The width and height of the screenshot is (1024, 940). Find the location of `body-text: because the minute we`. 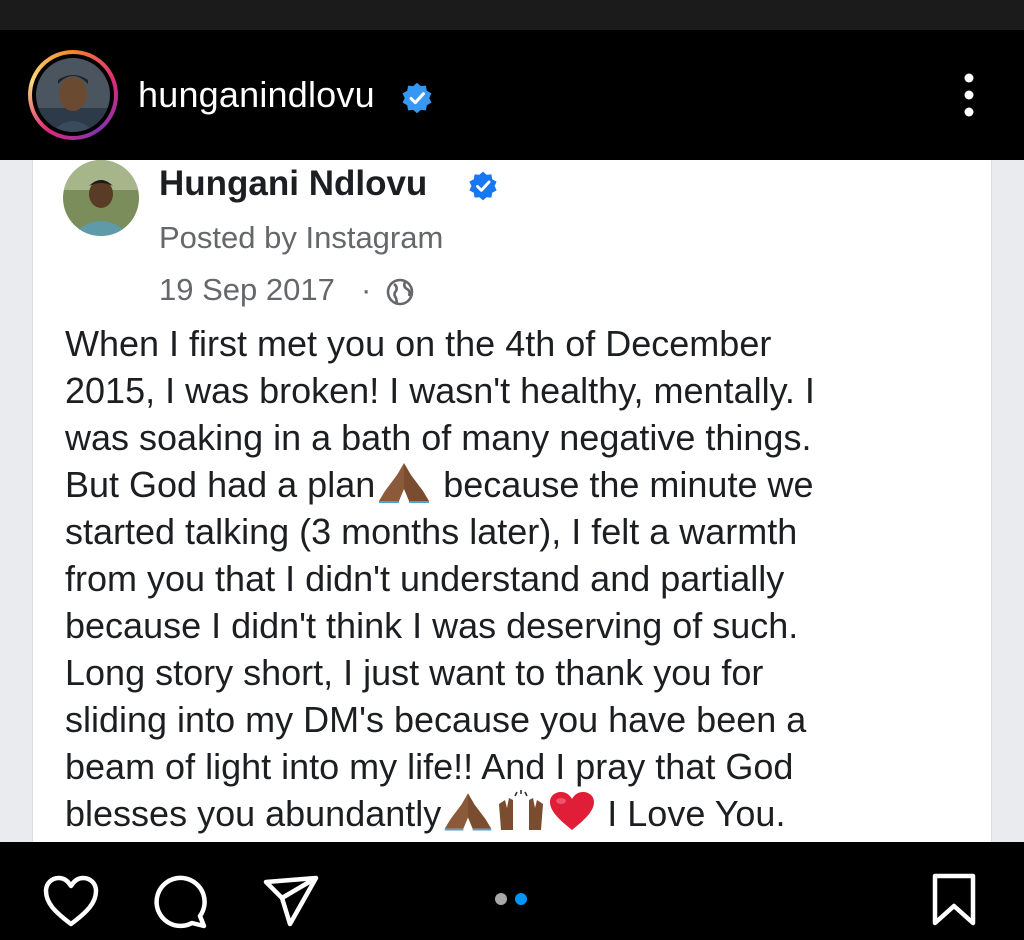

body-text: because the minute we is located at coordinates (623, 484).